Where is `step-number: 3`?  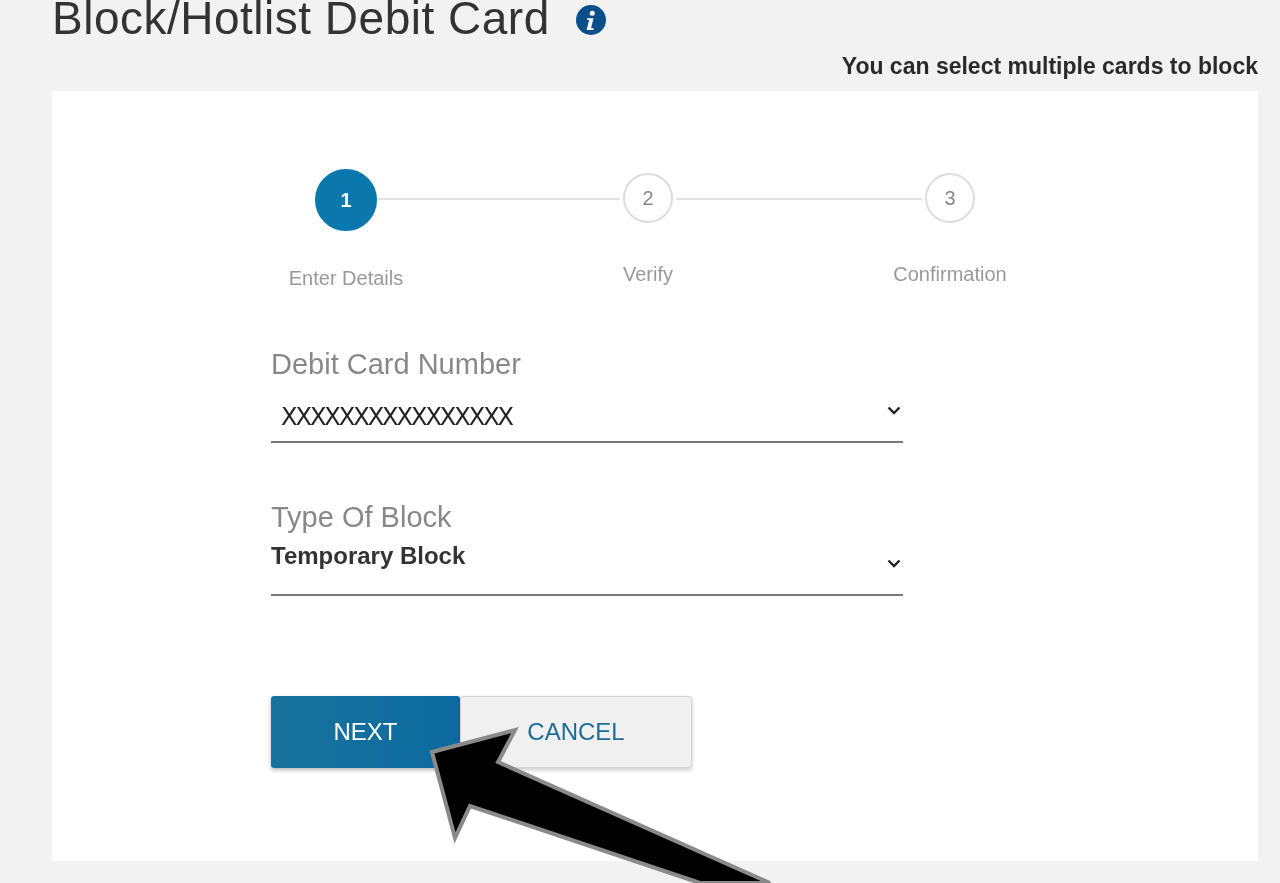
step-number: 3 is located at coordinates (950, 198).